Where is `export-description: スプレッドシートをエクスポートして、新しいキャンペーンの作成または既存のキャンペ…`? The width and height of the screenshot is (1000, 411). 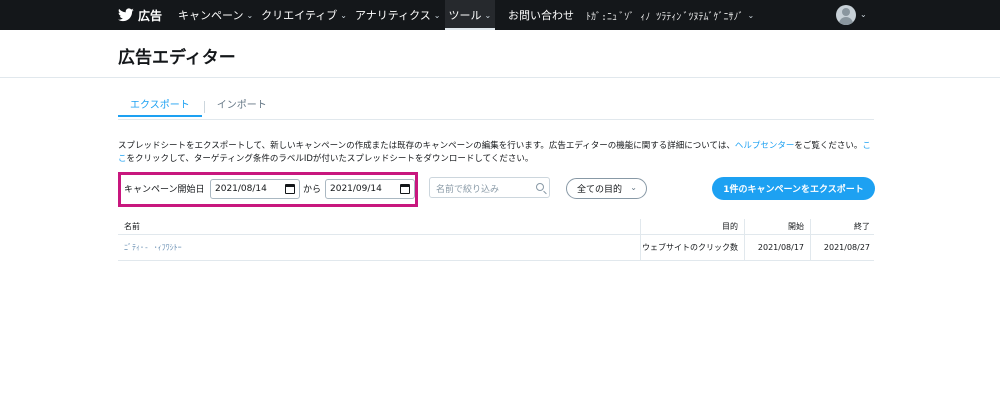 export-description: スプレッドシートをエクスポートして、新しいキャンペーンの作成または既存のキャンペ… is located at coordinates (498, 153).